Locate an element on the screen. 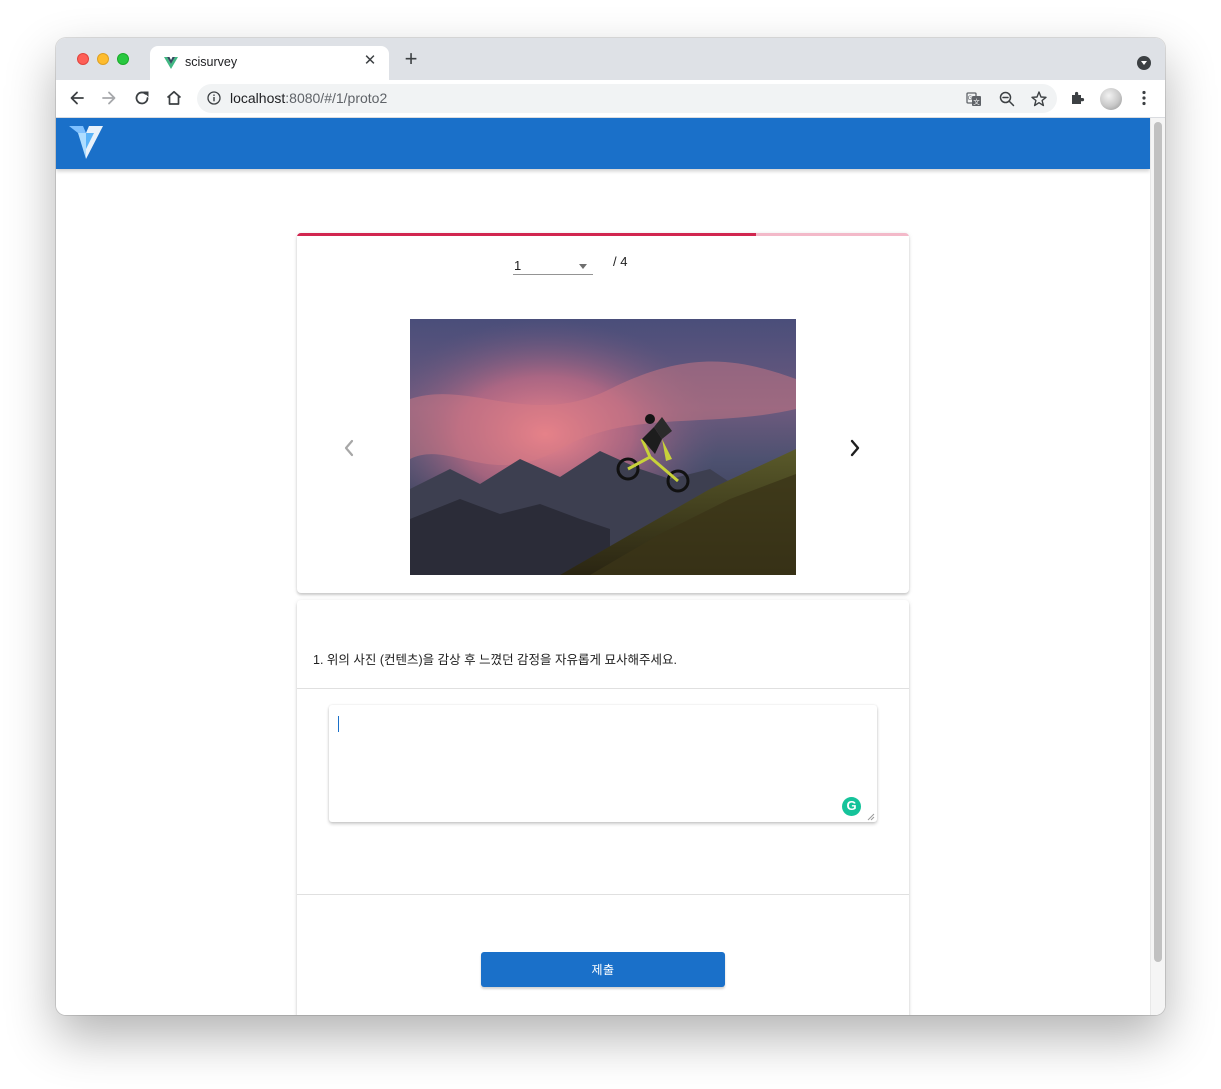 This screenshot has height=1089, width=1221. back-arrow-icon is located at coordinates (77, 98).